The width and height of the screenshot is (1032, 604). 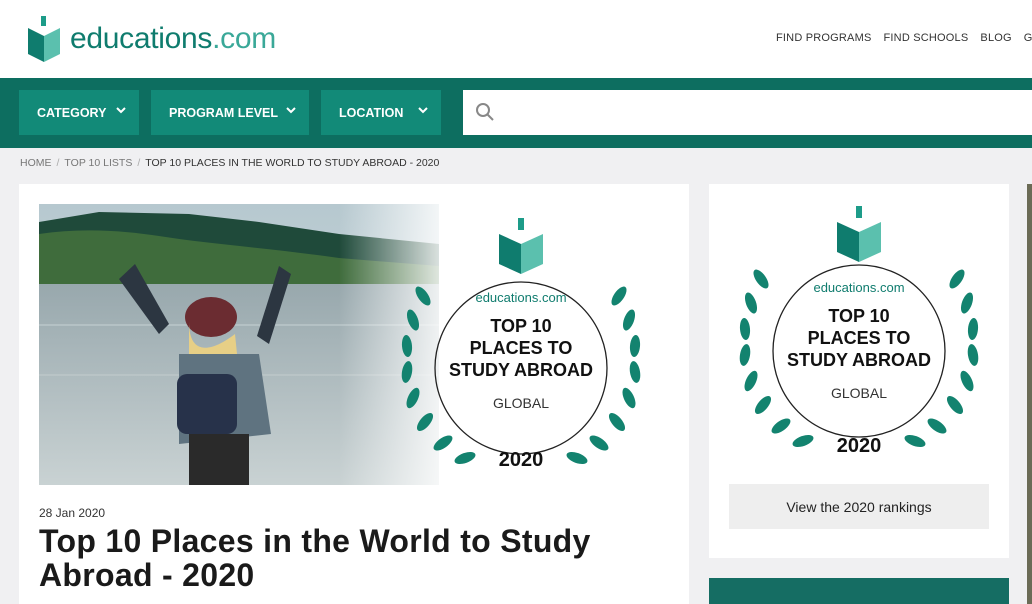 I want to click on site-logo: educations.com, so click(x=151, y=39).